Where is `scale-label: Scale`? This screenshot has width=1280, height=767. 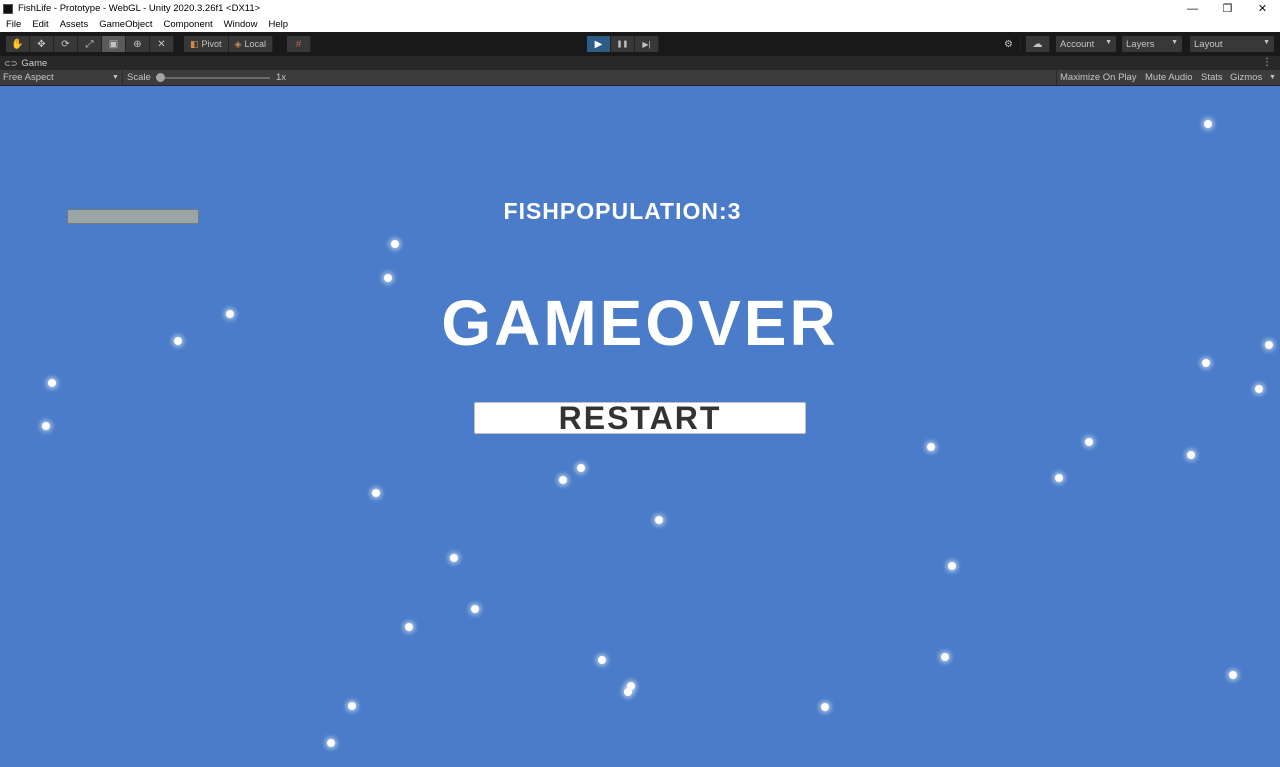
scale-label: Scale is located at coordinates (139, 77).